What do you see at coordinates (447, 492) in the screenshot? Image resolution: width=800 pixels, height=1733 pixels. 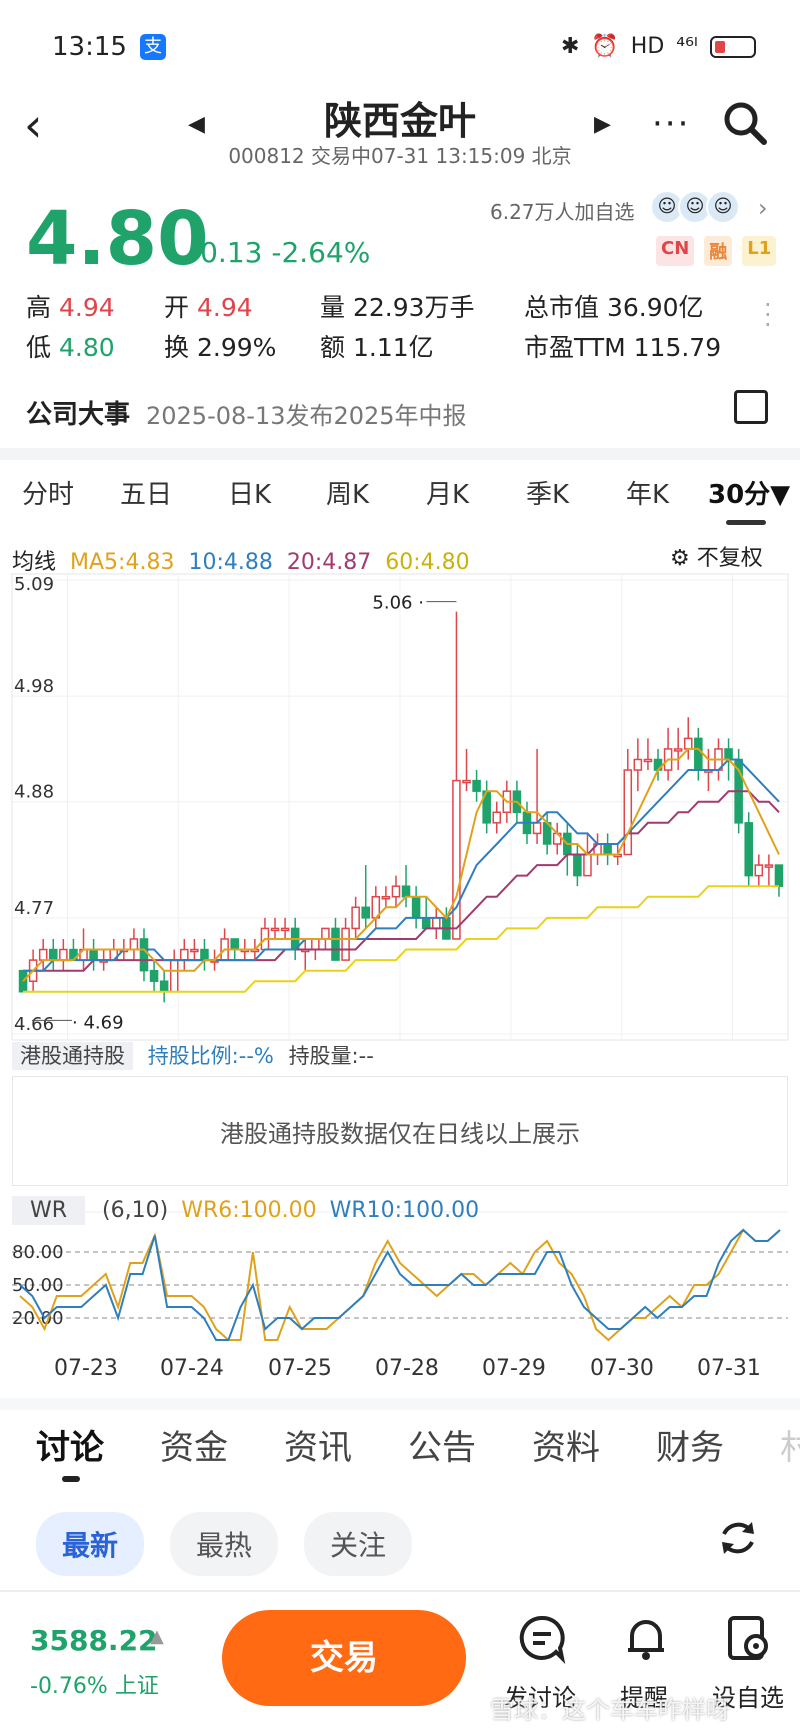 I see `tab-monthly: 月K` at bounding box center [447, 492].